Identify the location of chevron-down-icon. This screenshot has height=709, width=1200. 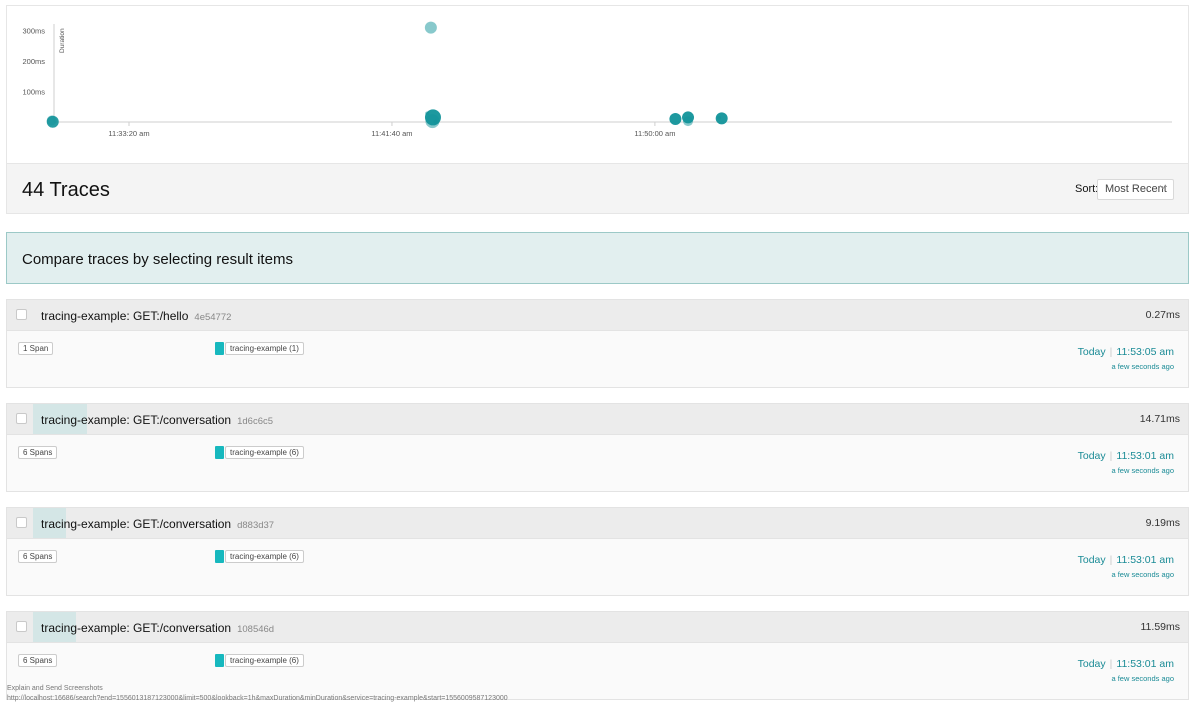
(1163, 188).